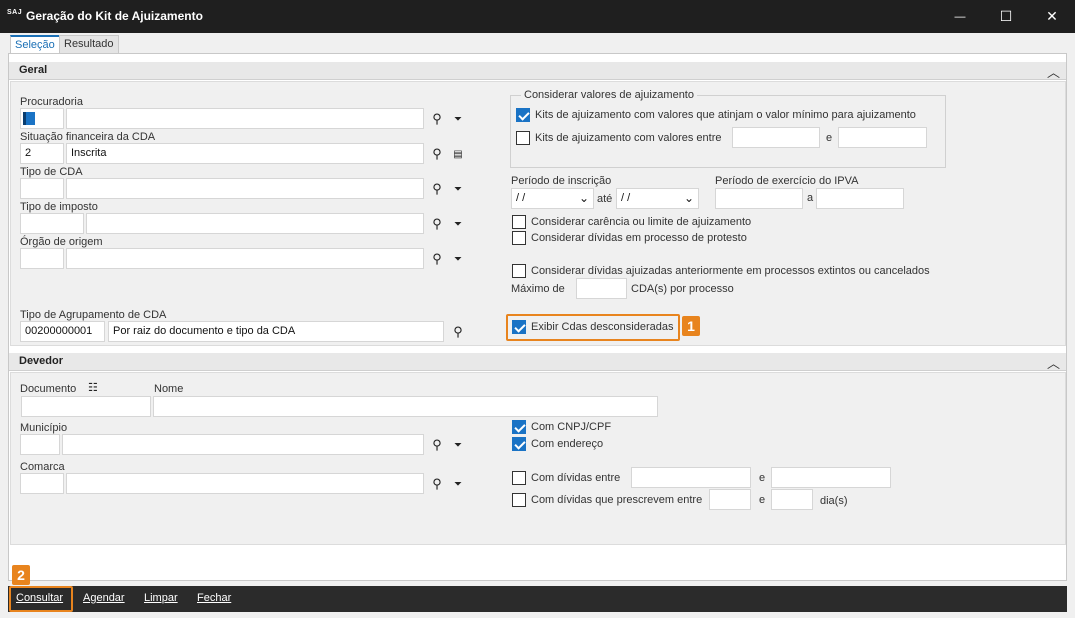 The width and height of the screenshot is (1075, 618). What do you see at coordinates (691, 477) in the screenshot?
I see `dividas-entre-from-input` at bounding box center [691, 477].